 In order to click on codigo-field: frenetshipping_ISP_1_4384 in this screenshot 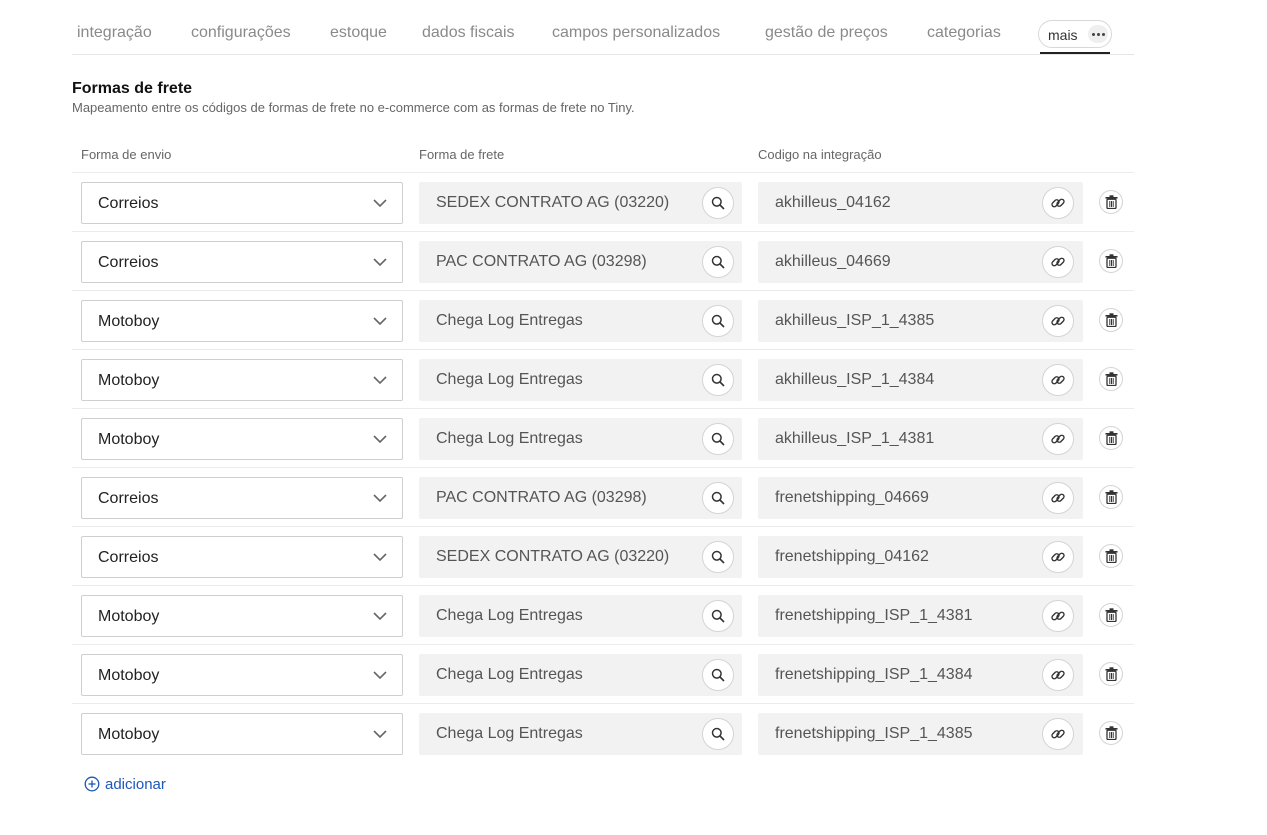, I will do `click(920, 675)`.